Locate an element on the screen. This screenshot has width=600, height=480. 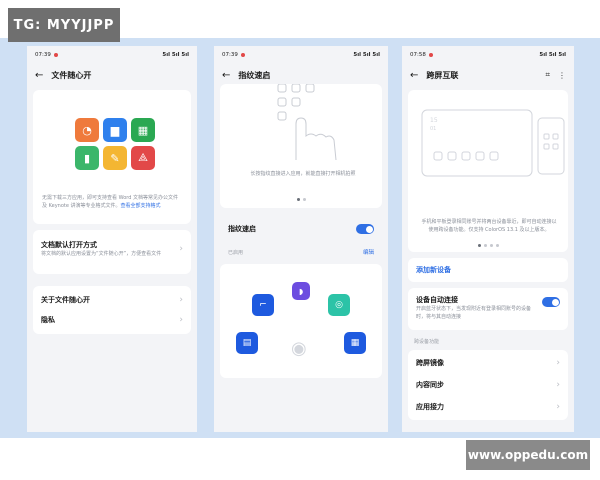
add-device-button: 添加新设备 is located at coordinates (433, 270).